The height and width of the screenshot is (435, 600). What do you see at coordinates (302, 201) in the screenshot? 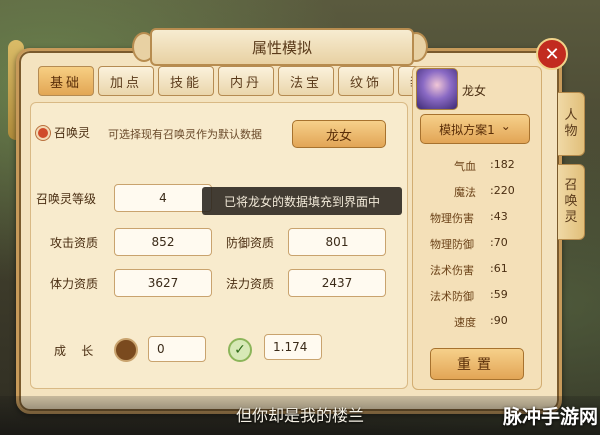
I see `toast-message: 已将龙女的数据填充到界面中` at bounding box center [302, 201].